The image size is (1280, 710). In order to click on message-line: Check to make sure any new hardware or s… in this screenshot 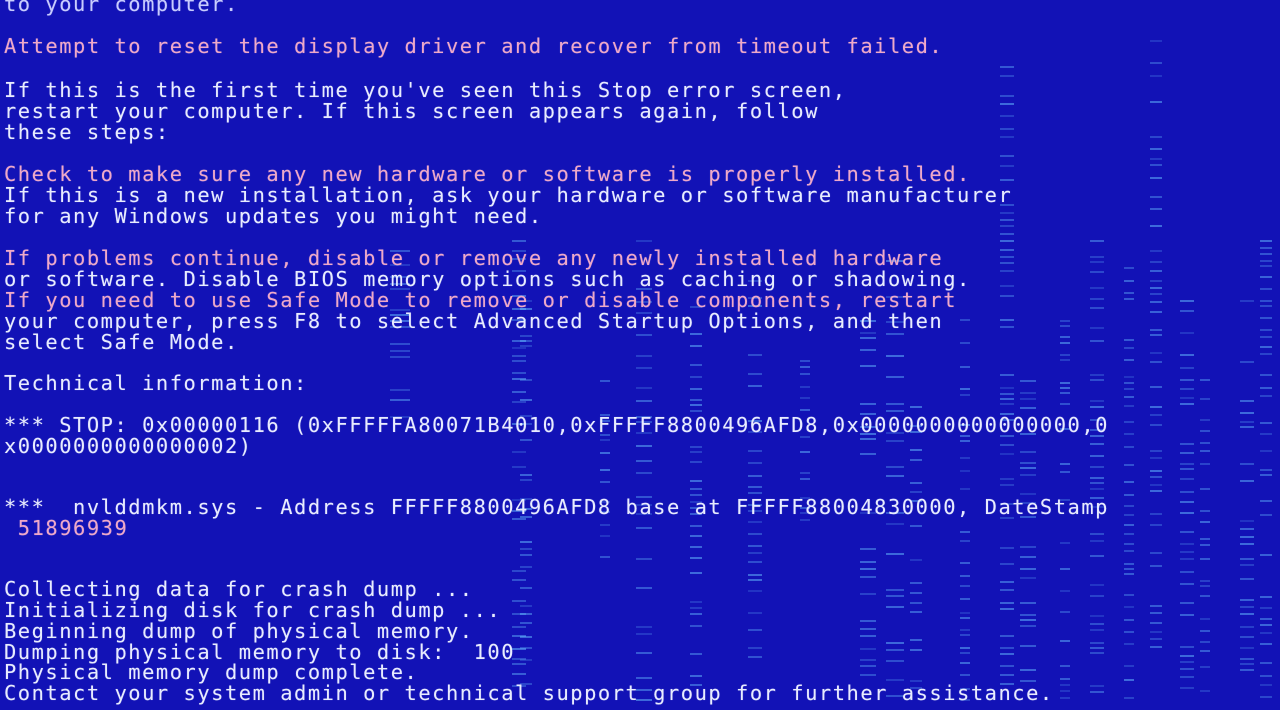, I will do `click(487, 174)`.